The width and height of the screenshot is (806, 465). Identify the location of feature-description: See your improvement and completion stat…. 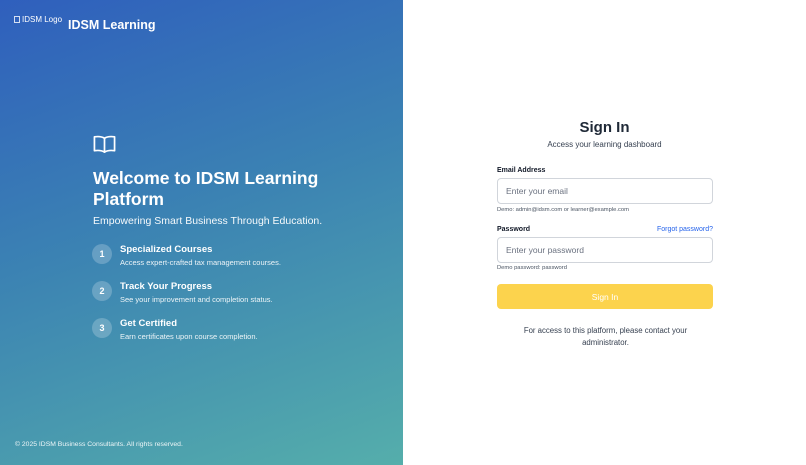
(196, 299).